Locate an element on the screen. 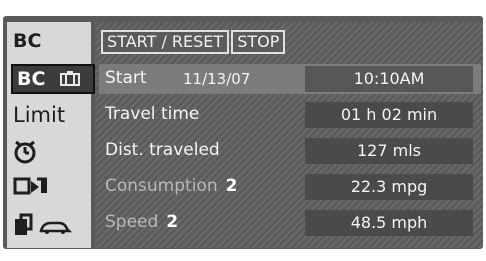 Image resolution: width=486 pixels, height=261 pixels. sidebar-item-label: Limit is located at coordinates (39, 114).